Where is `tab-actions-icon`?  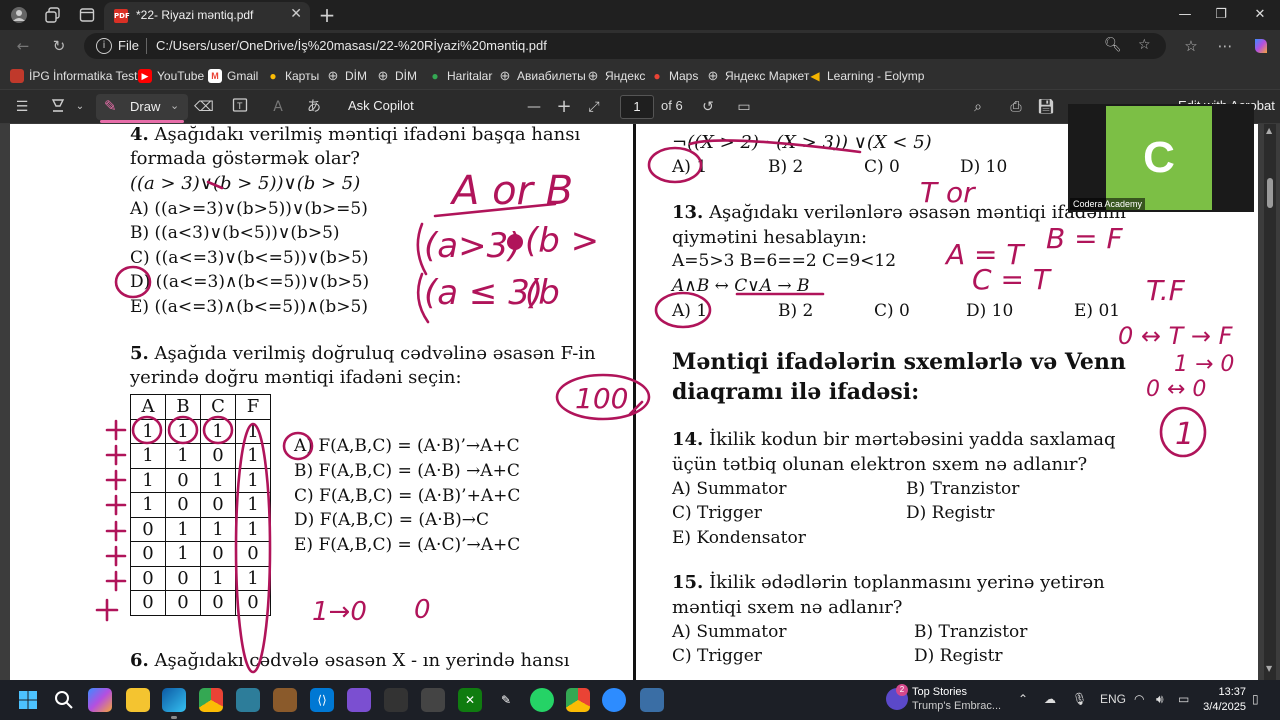 tab-actions-icon is located at coordinates (87, 15).